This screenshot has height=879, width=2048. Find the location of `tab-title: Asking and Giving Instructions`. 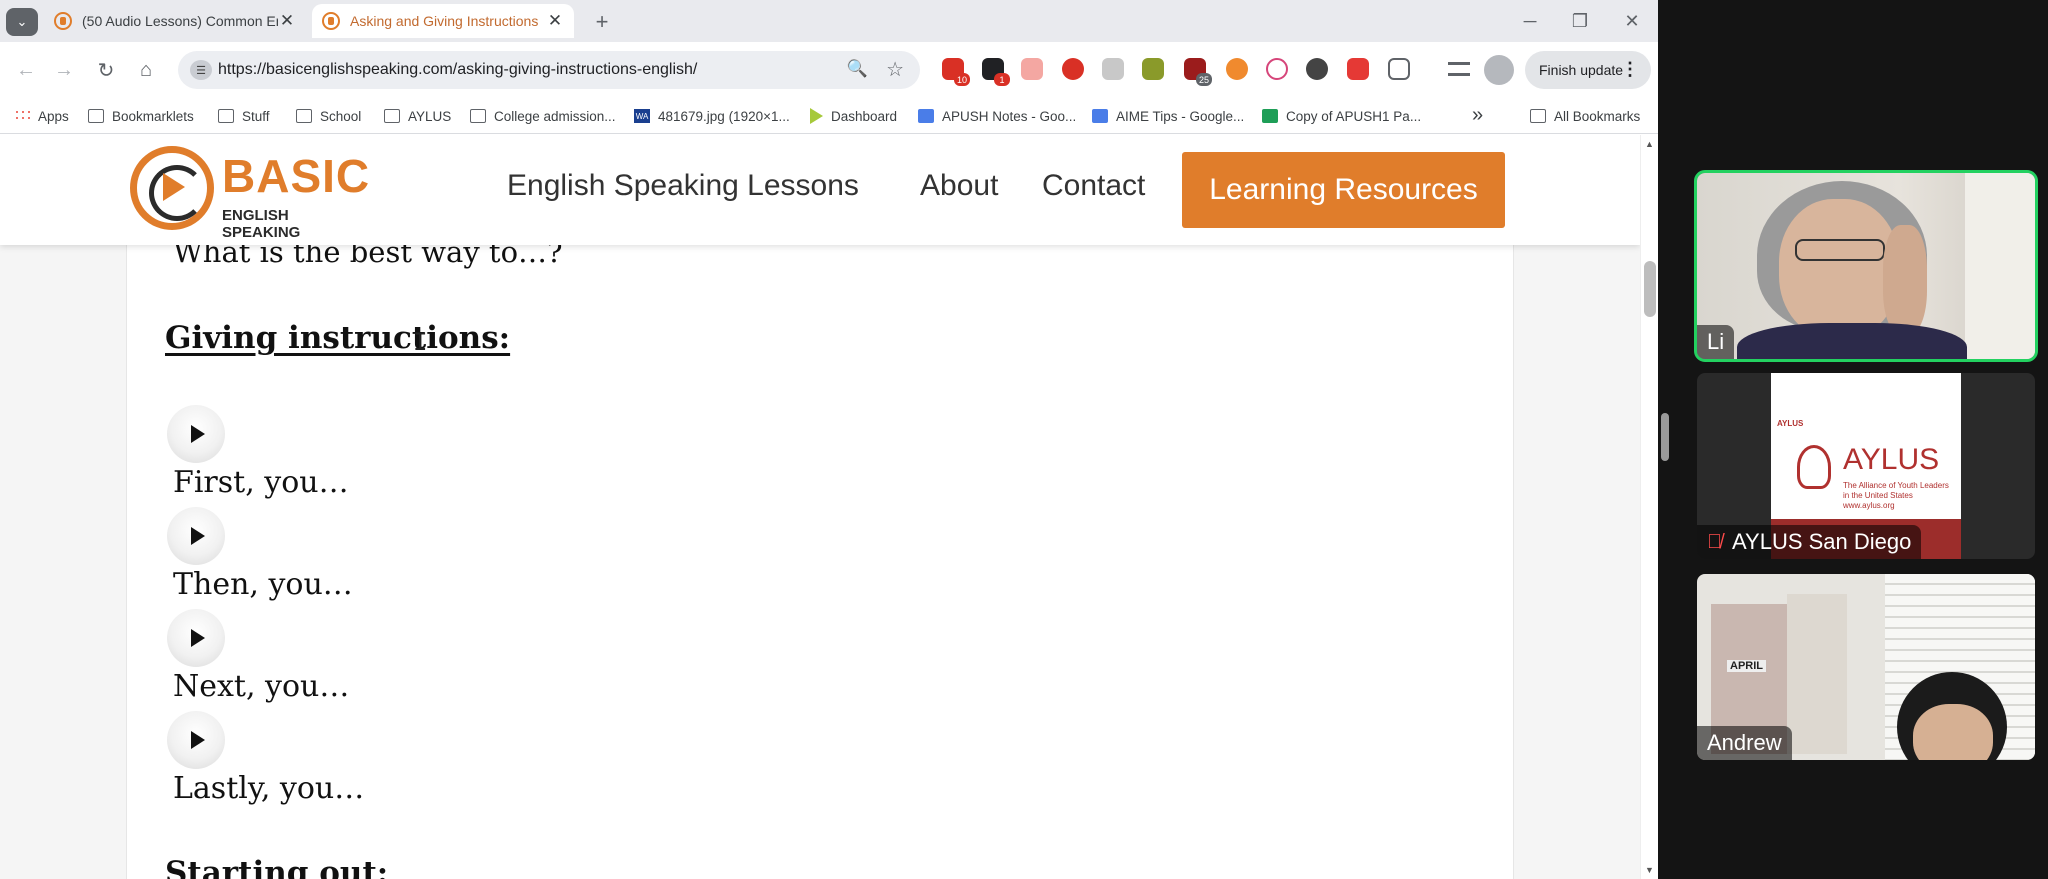

tab-title: Asking and Giving Instructions is located at coordinates (444, 21).